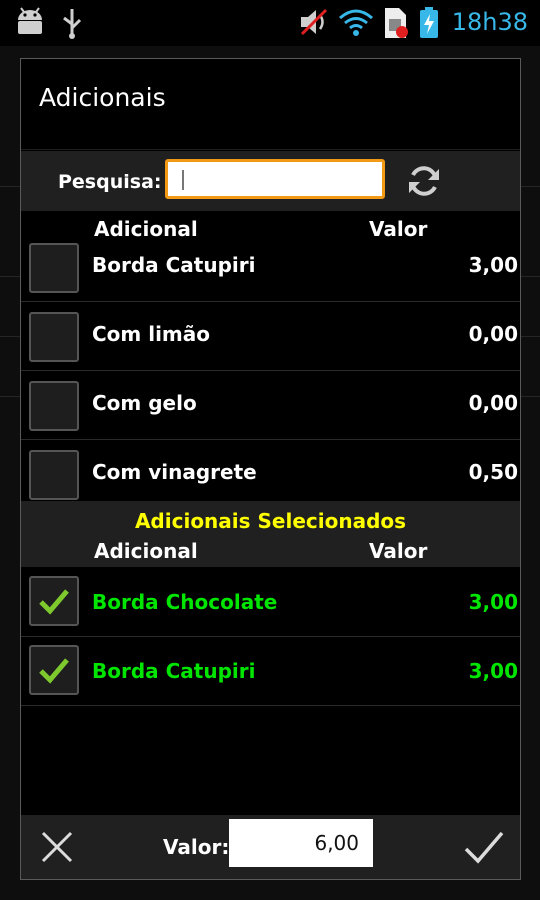 This screenshot has width=540, height=900. Describe the element at coordinates (174, 472) in the screenshot. I see `item-name: Com vinagrete` at that location.